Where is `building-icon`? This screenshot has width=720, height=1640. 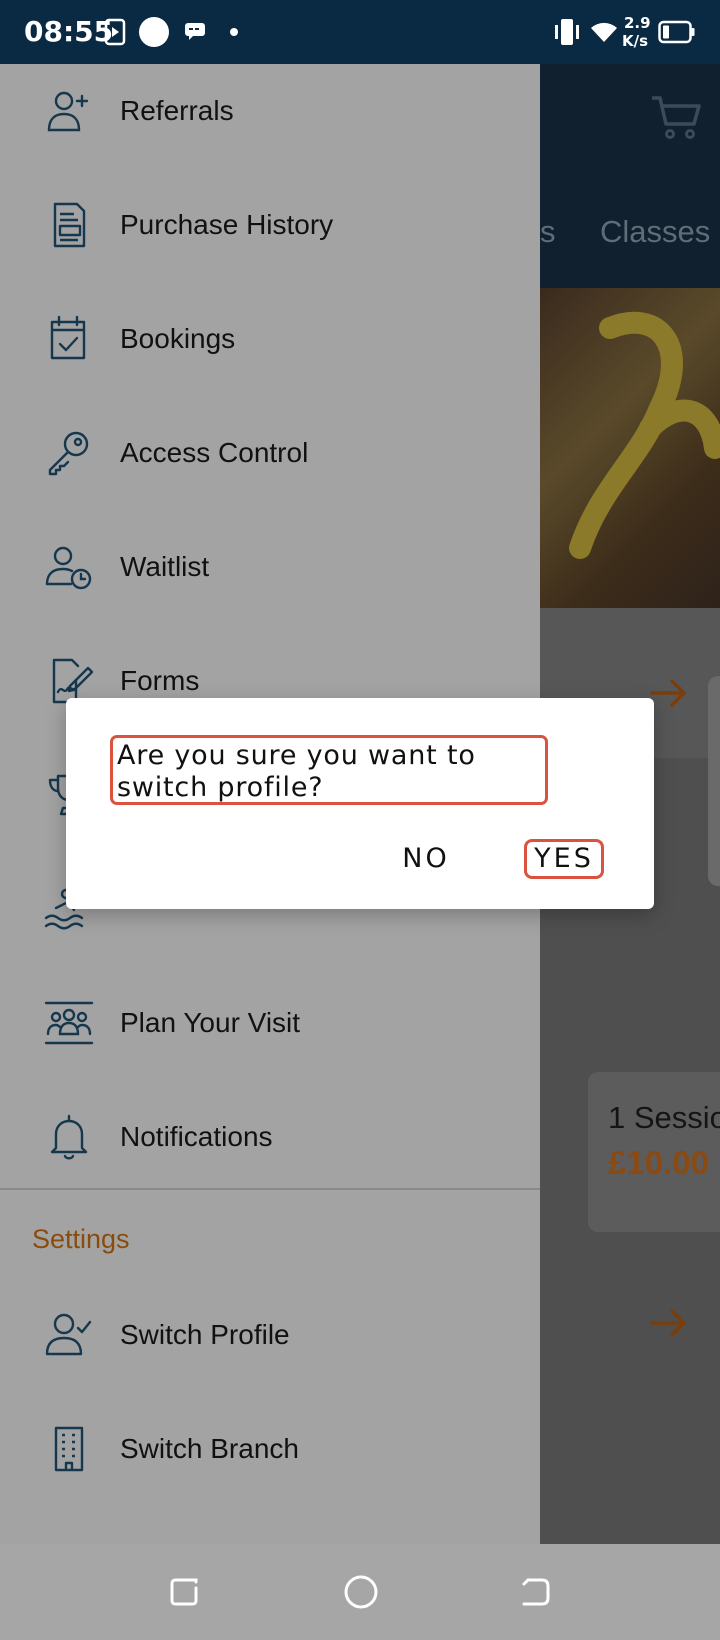
building-icon is located at coordinates (69, 1449).